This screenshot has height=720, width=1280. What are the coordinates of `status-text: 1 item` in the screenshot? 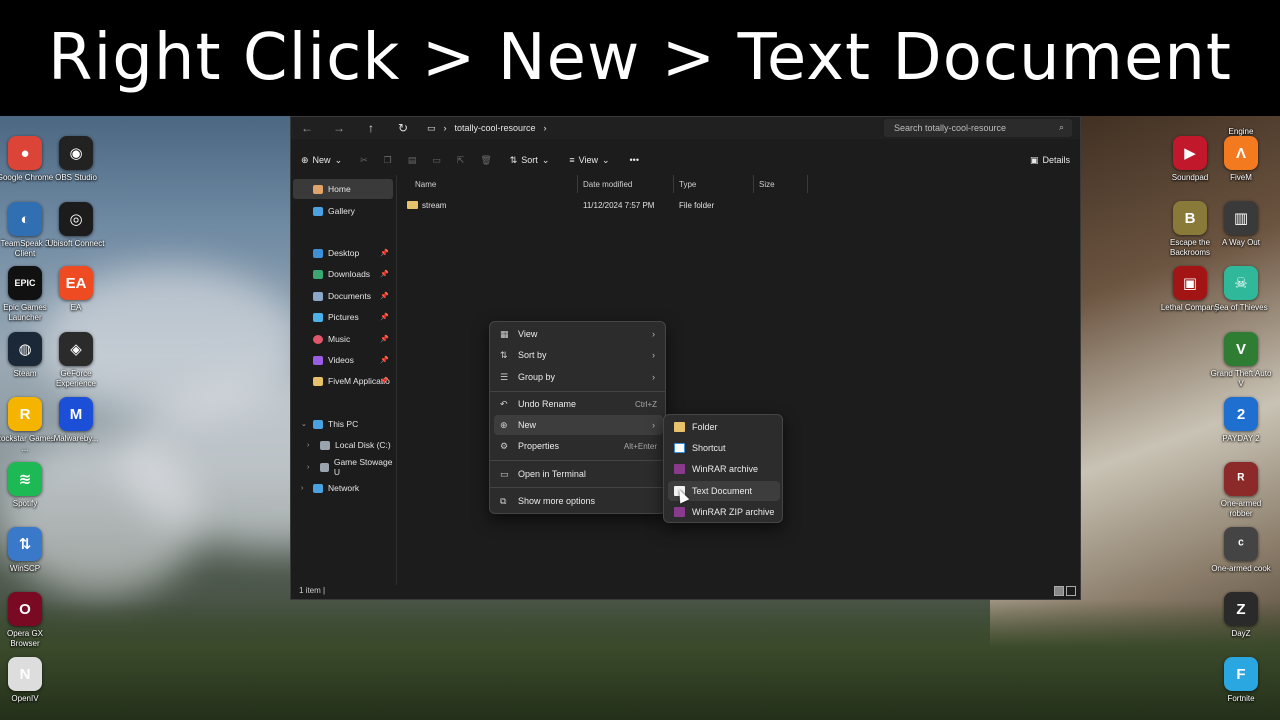 It's located at (310, 590).